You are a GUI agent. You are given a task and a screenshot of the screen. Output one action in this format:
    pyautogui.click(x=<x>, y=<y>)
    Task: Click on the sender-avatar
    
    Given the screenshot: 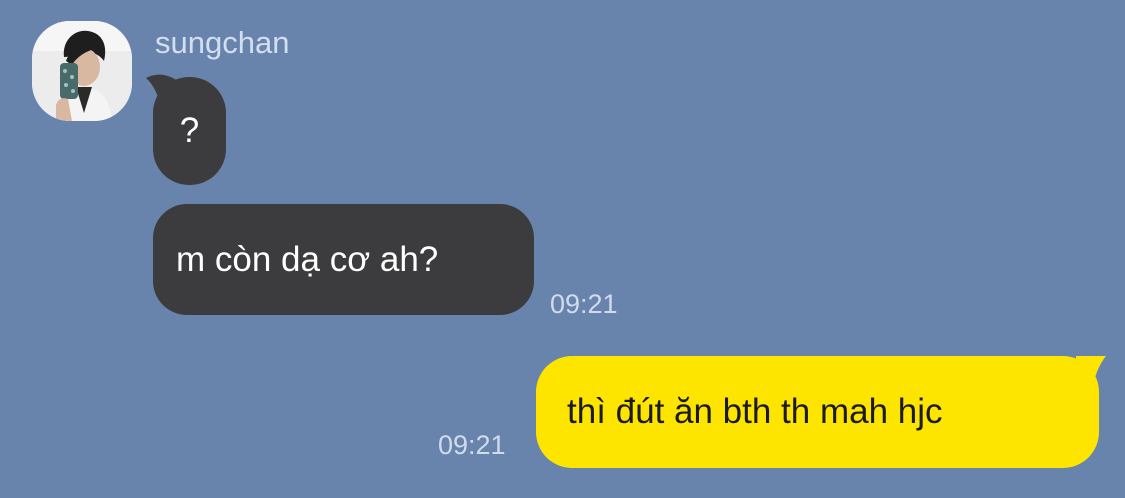 What is the action you would take?
    pyautogui.click(x=82, y=71)
    